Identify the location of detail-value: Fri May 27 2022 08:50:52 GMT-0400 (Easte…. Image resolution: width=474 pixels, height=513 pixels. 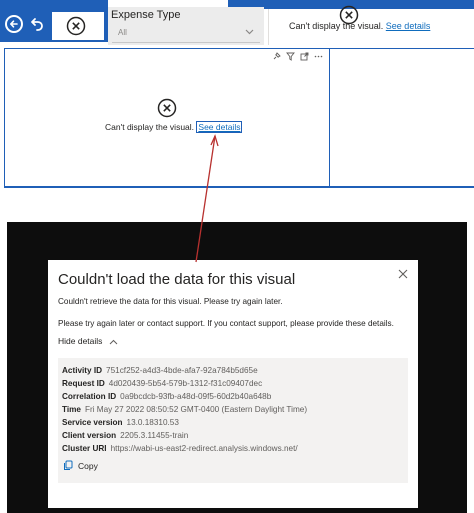
(196, 409).